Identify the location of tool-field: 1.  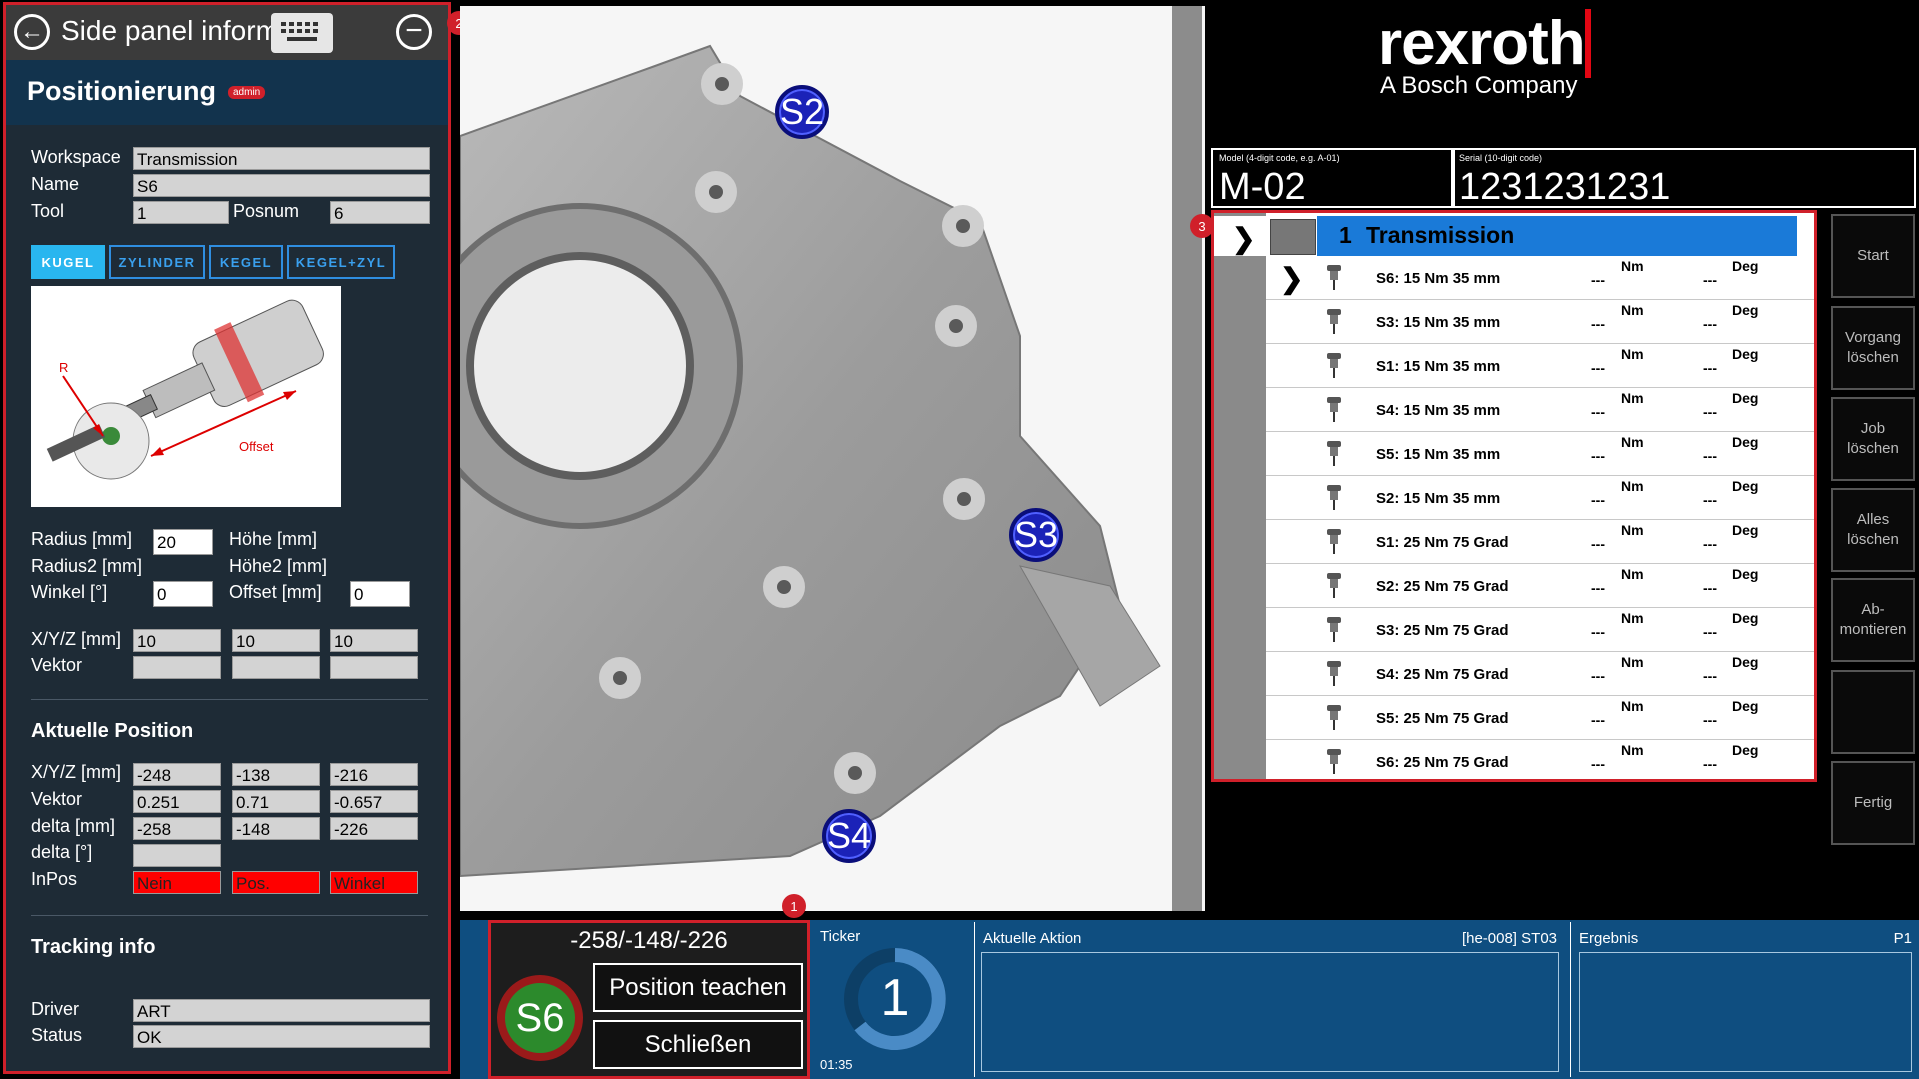
(181, 212).